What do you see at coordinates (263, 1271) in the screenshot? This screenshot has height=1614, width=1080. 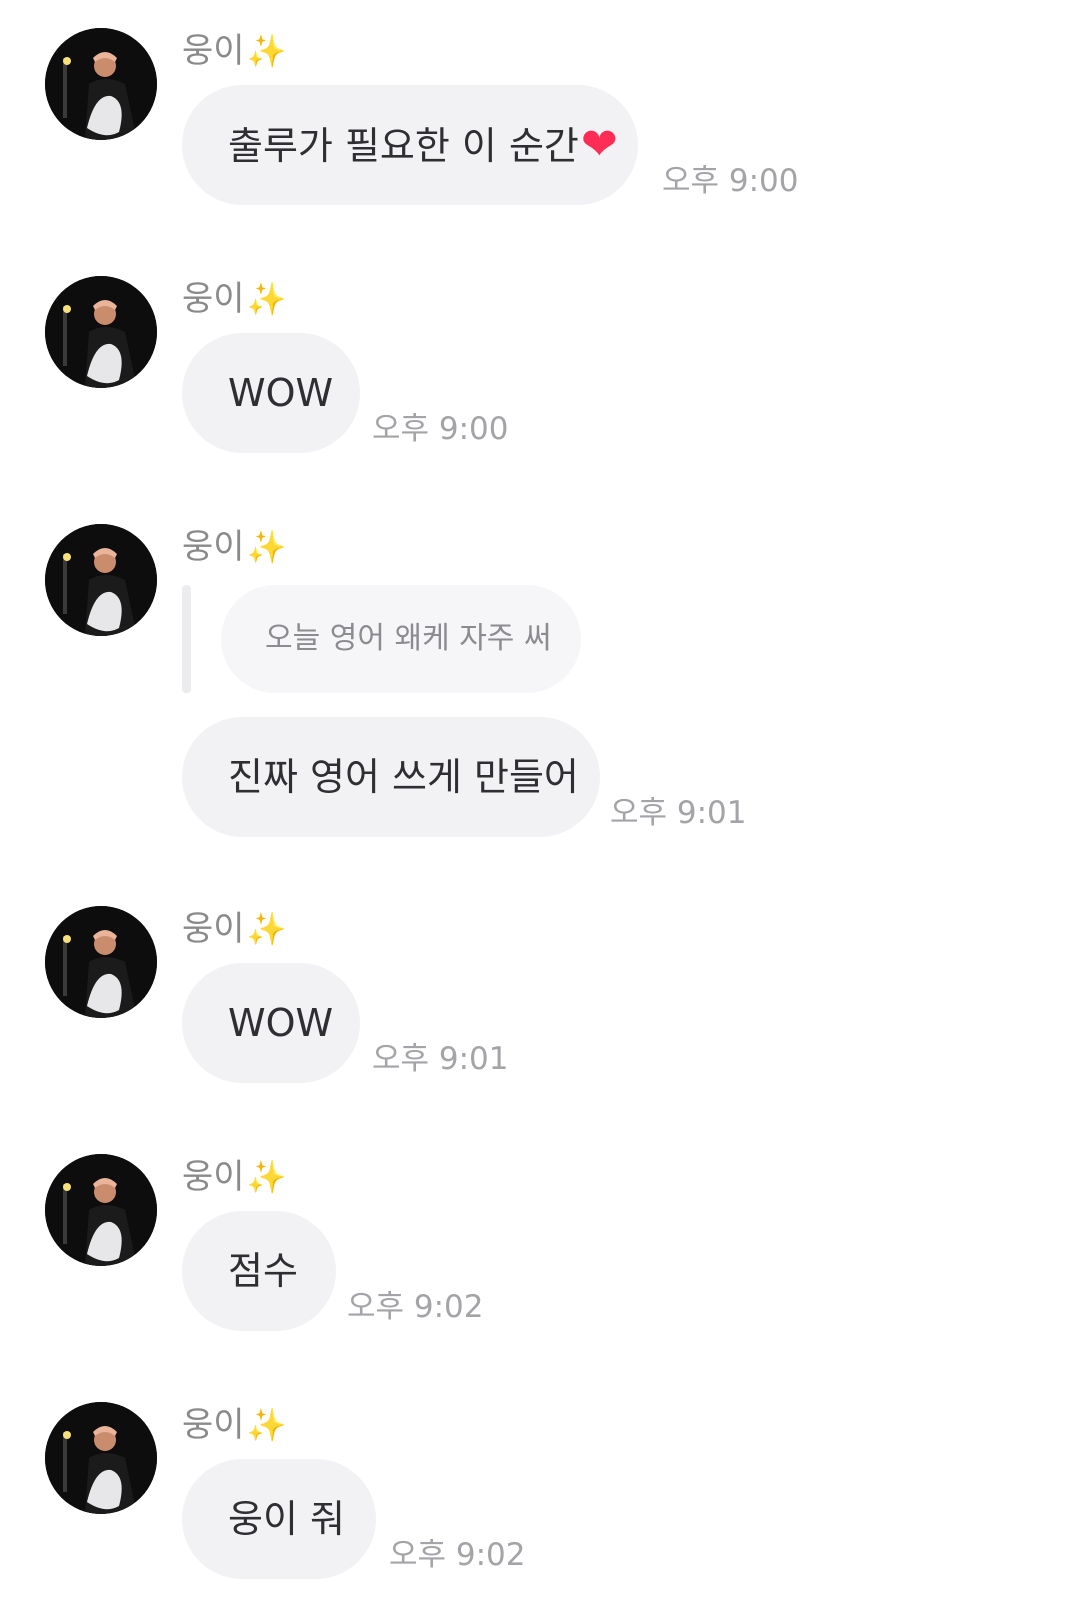 I see `message-text: 점수` at bounding box center [263, 1271].